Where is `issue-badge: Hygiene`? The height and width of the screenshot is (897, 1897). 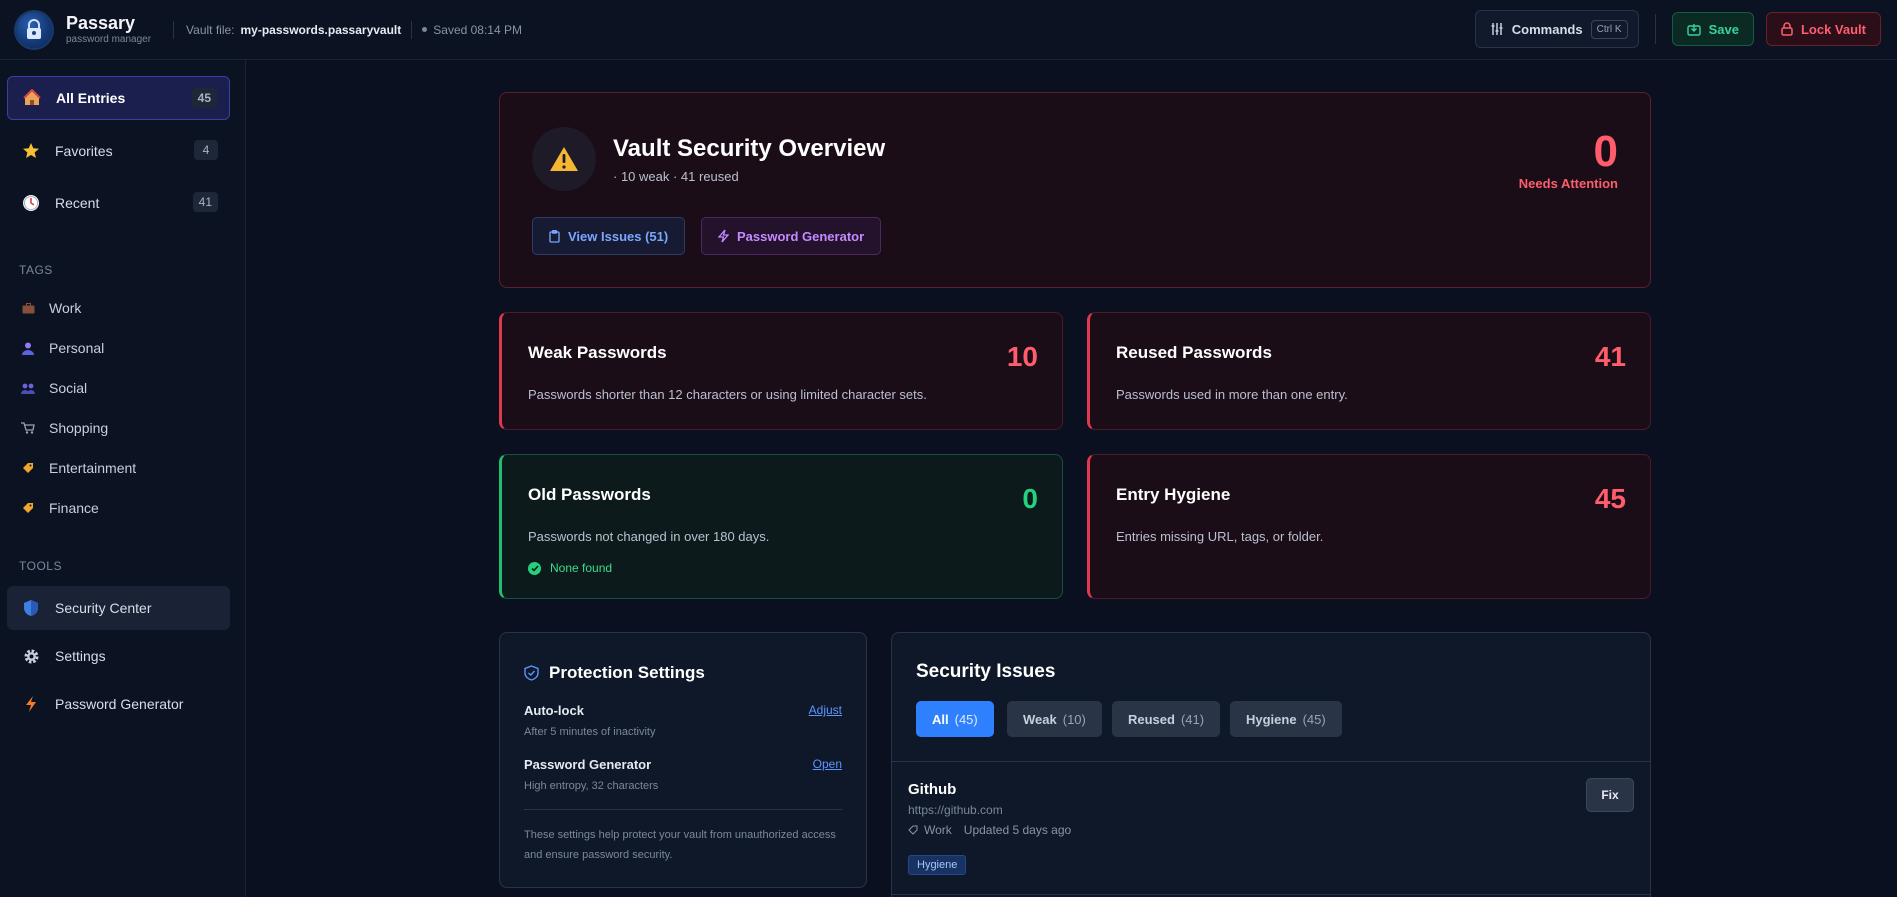
issue-badge: Hygiene is located at coordinates (937, 865).